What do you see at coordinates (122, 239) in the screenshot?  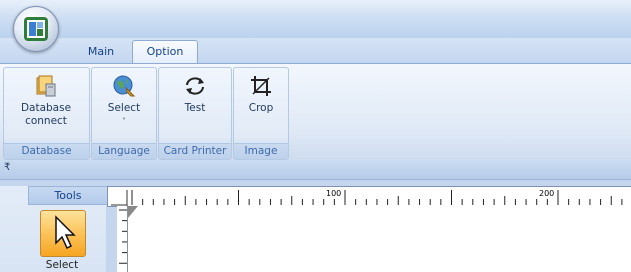 I see `vertical-ruler` at bounding box center [122, 239].